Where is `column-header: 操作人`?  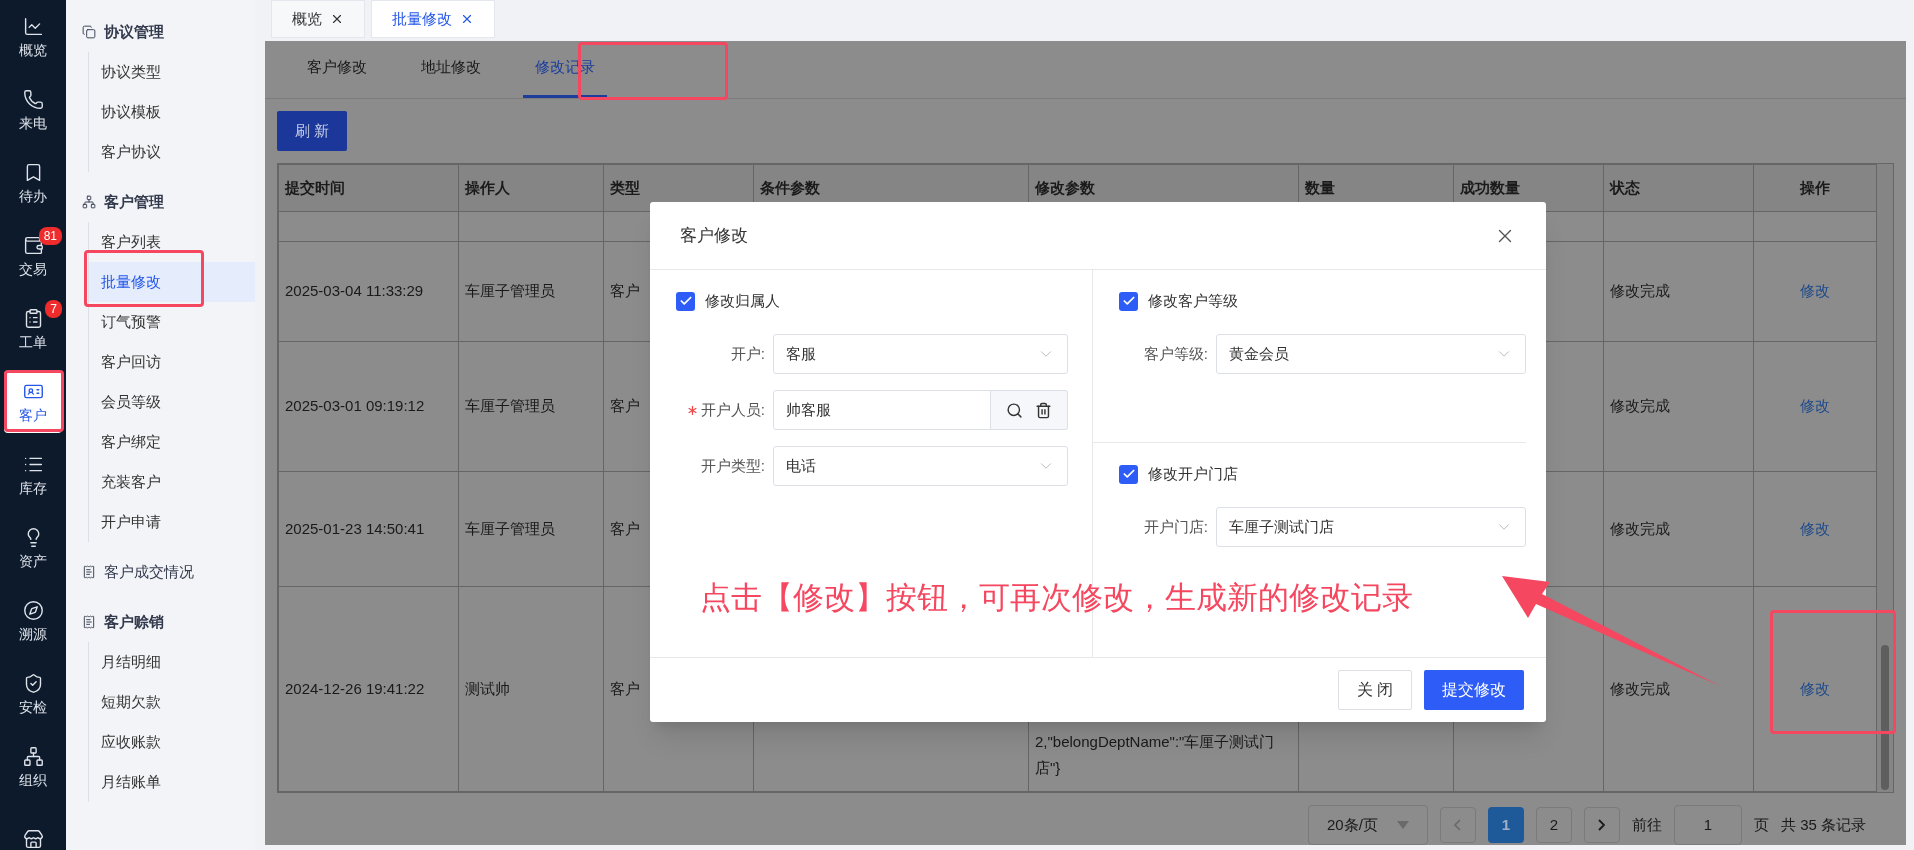
column-header: 操作人 is located at coordinates (531, 188).